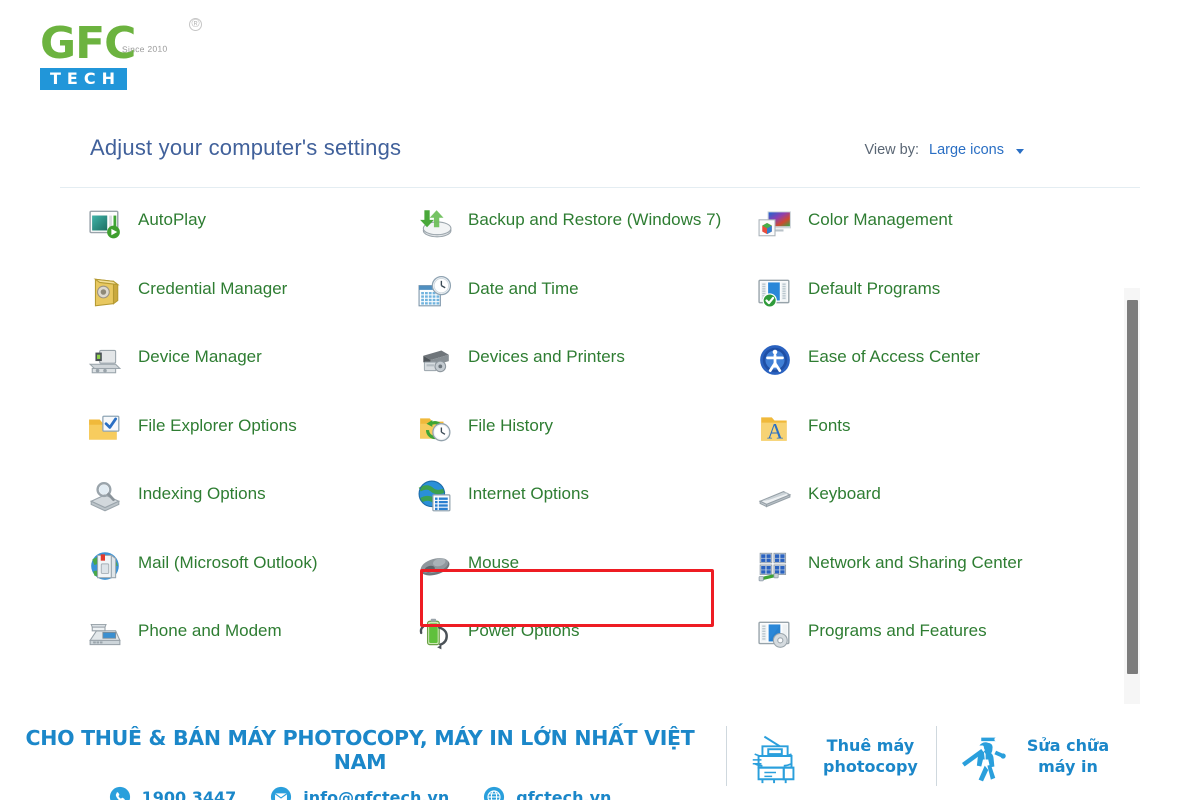 The image size is (1200, 800). Describe the element at coordinates (105, 360) in the screenshot. I see `device-manager-icon` at that location.